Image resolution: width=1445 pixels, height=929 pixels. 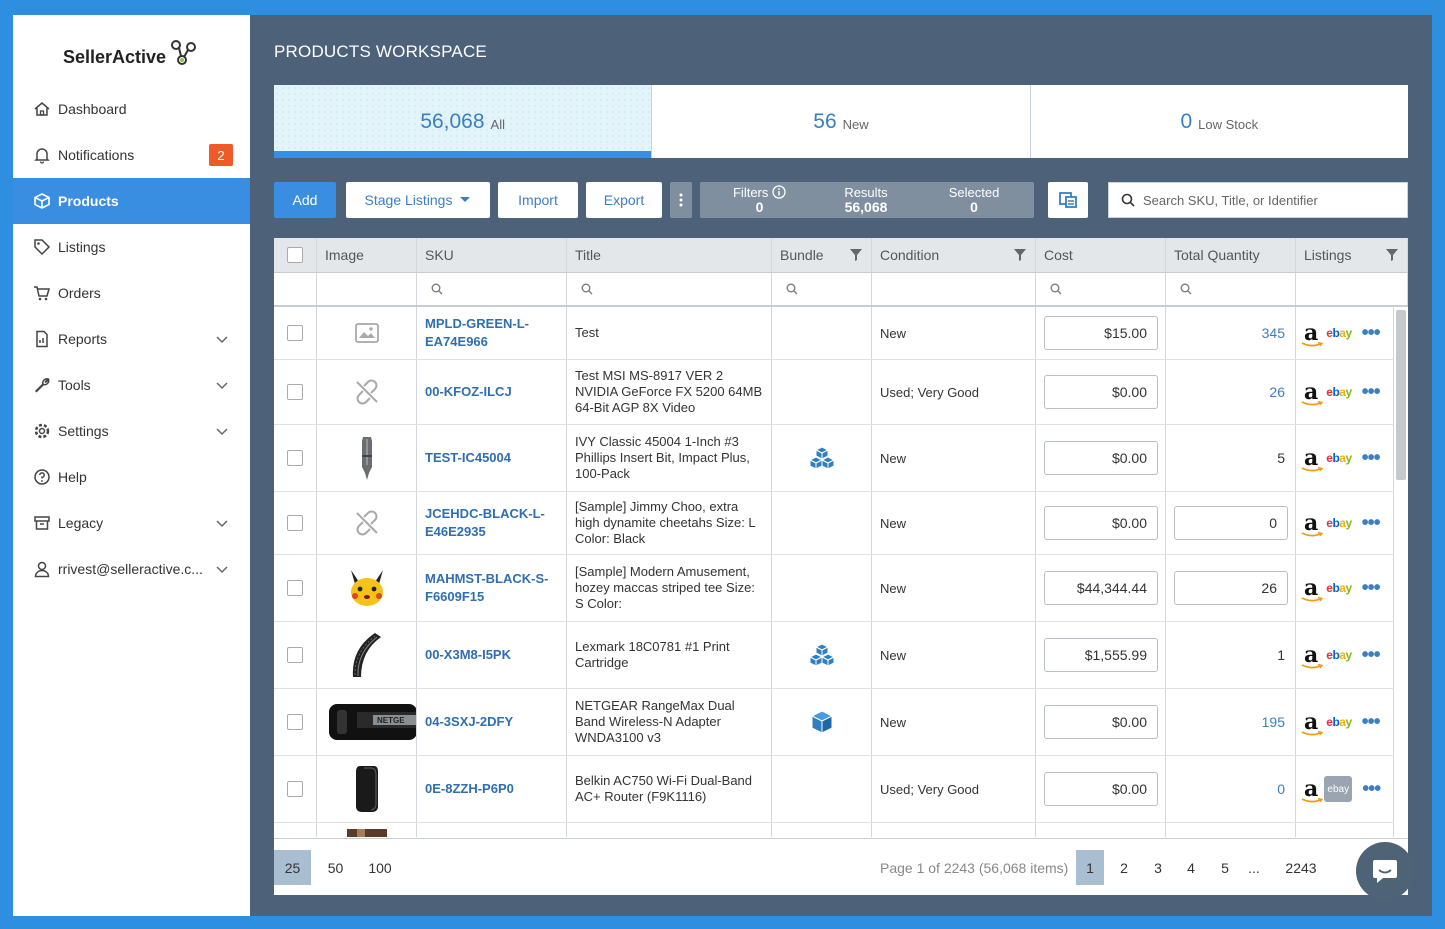 What do you see at coordinates (624, 200) in the screenshot?
I see `export-button: Export` at bounding box center [624, 200].